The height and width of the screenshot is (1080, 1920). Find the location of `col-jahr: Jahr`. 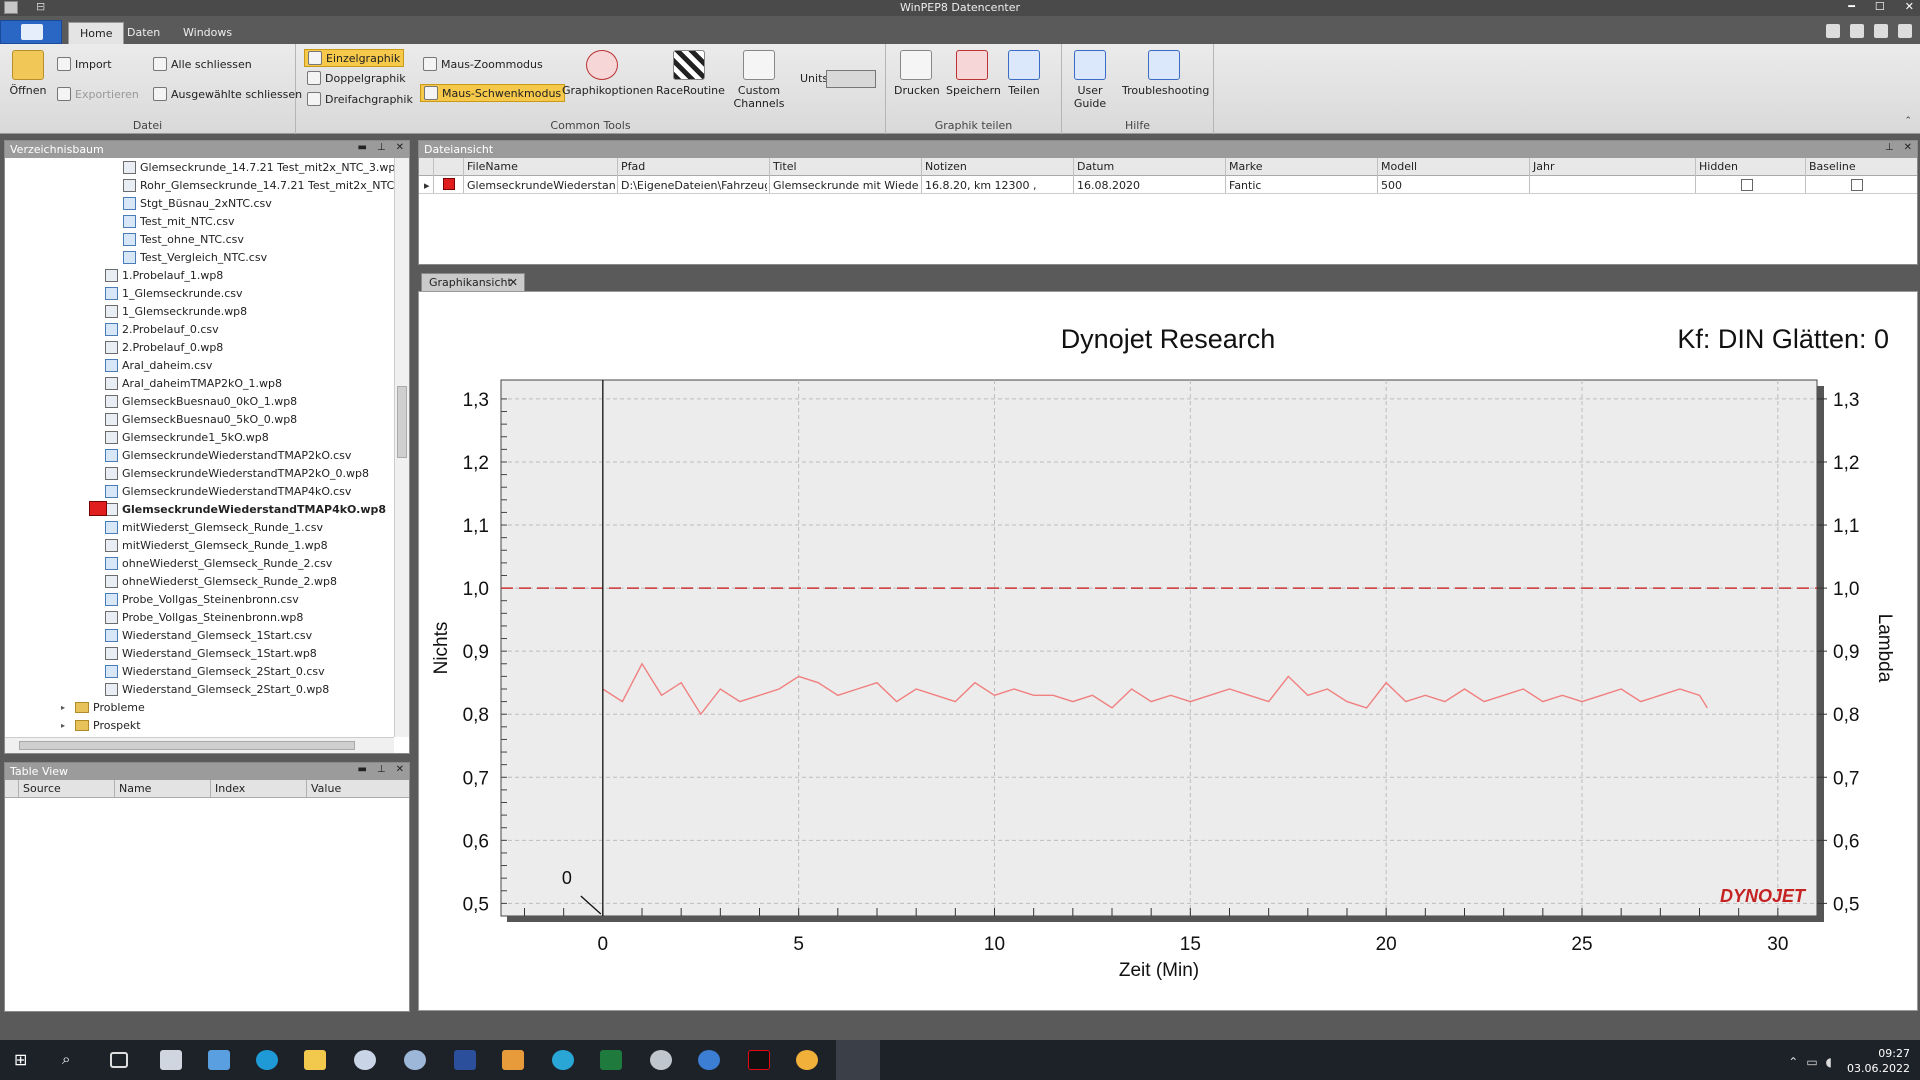

col-jahr: Jahr is located at coordinates (1543, 166).